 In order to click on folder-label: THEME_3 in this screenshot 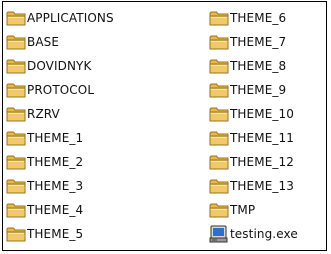, I will do `click(55, 186)`.